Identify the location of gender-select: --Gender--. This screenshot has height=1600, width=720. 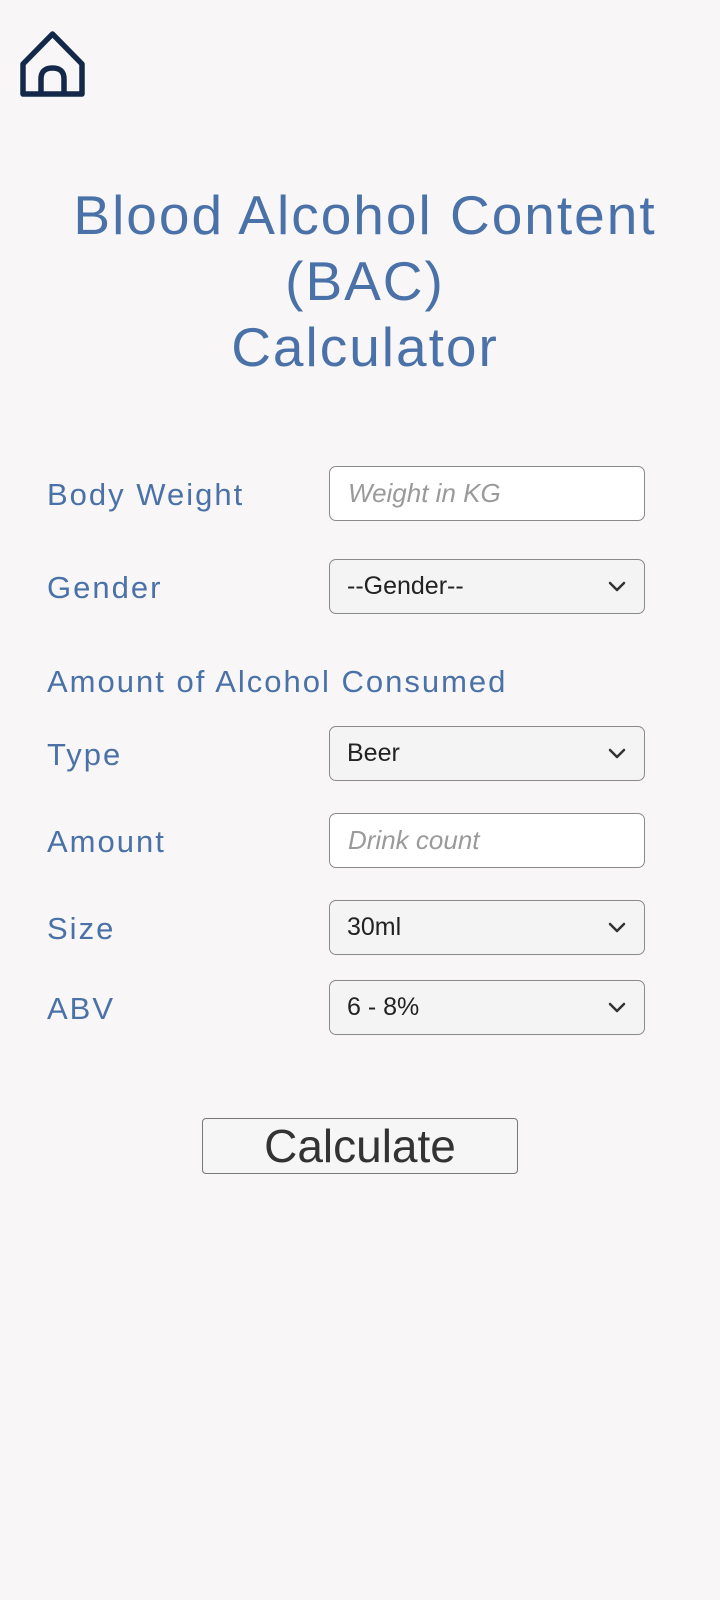
(487, 586).